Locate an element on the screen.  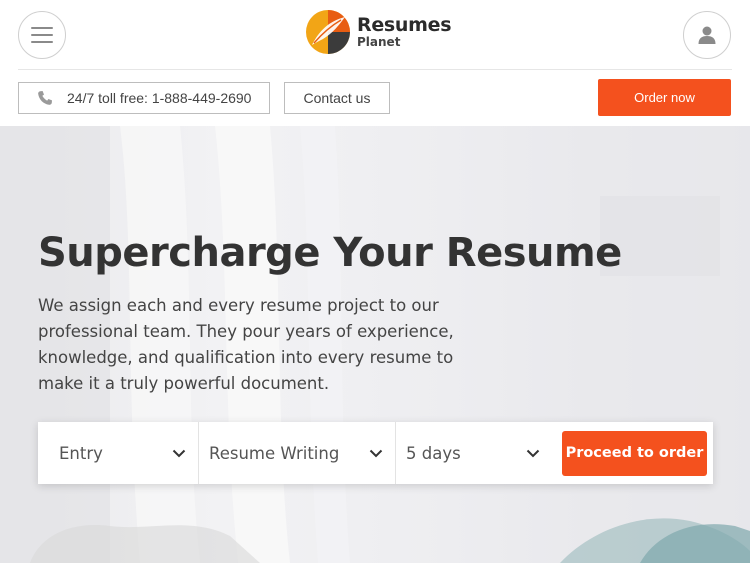
menu-button is located at coordinates (42, 35).